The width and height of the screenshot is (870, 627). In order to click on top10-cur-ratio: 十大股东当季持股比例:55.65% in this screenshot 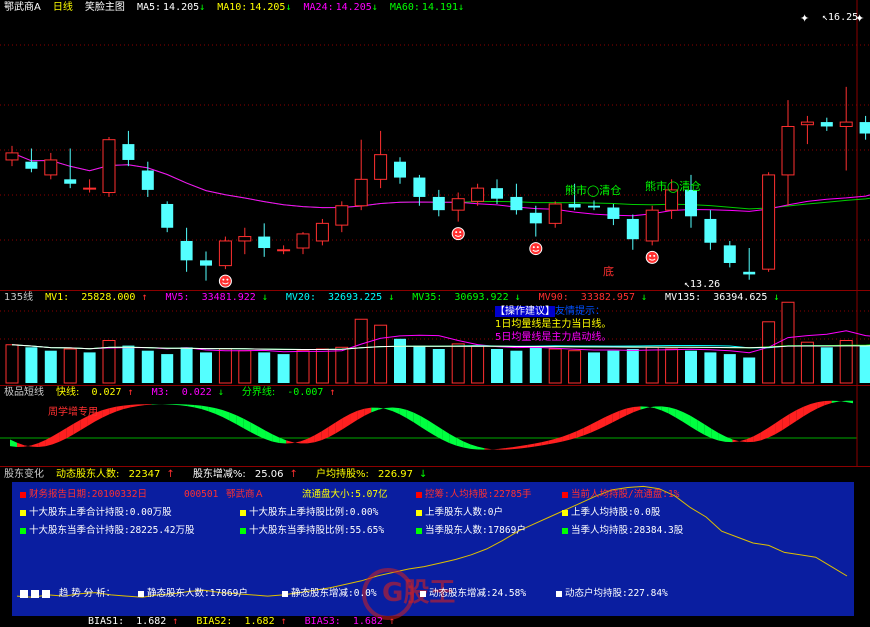, I will do `click(312, 531)`.